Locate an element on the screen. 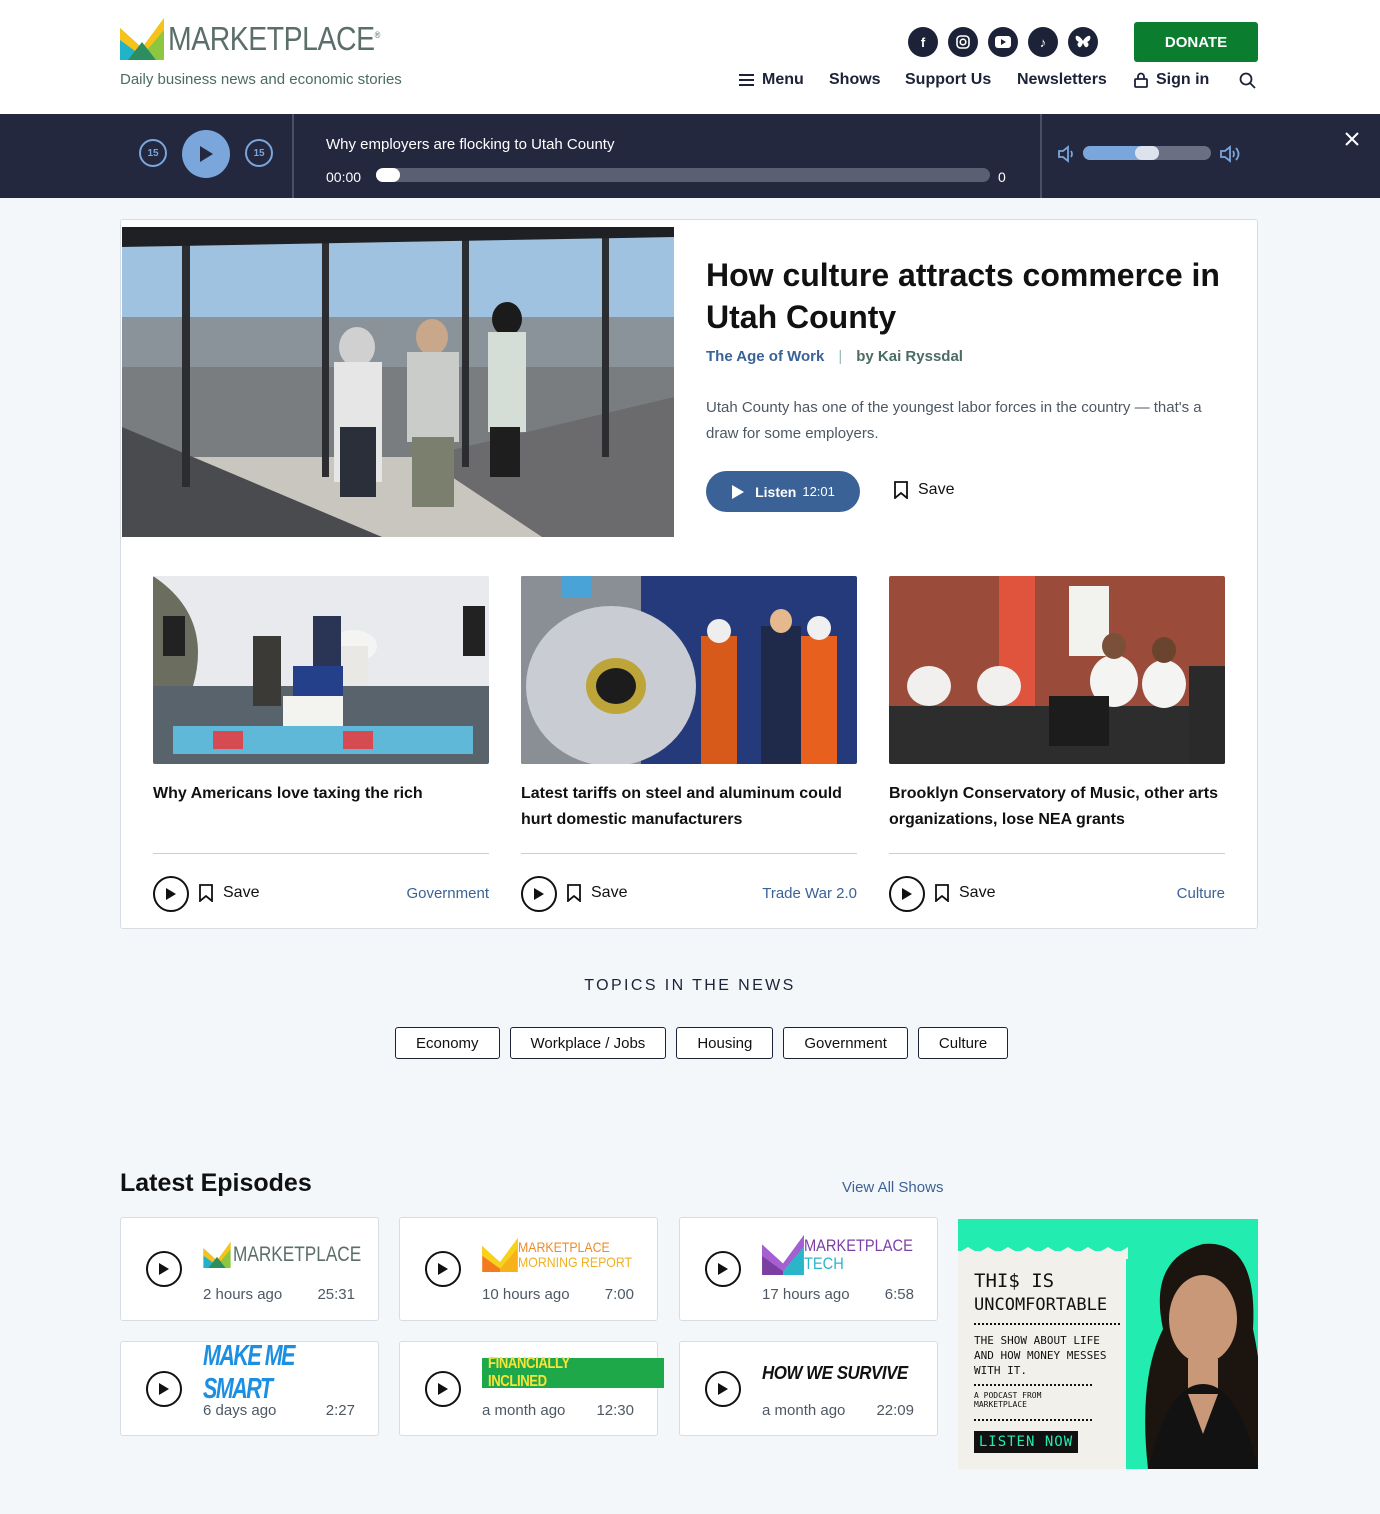 The image size is (1380, 1514). volume-slider is located at coordinates (1147, 153).